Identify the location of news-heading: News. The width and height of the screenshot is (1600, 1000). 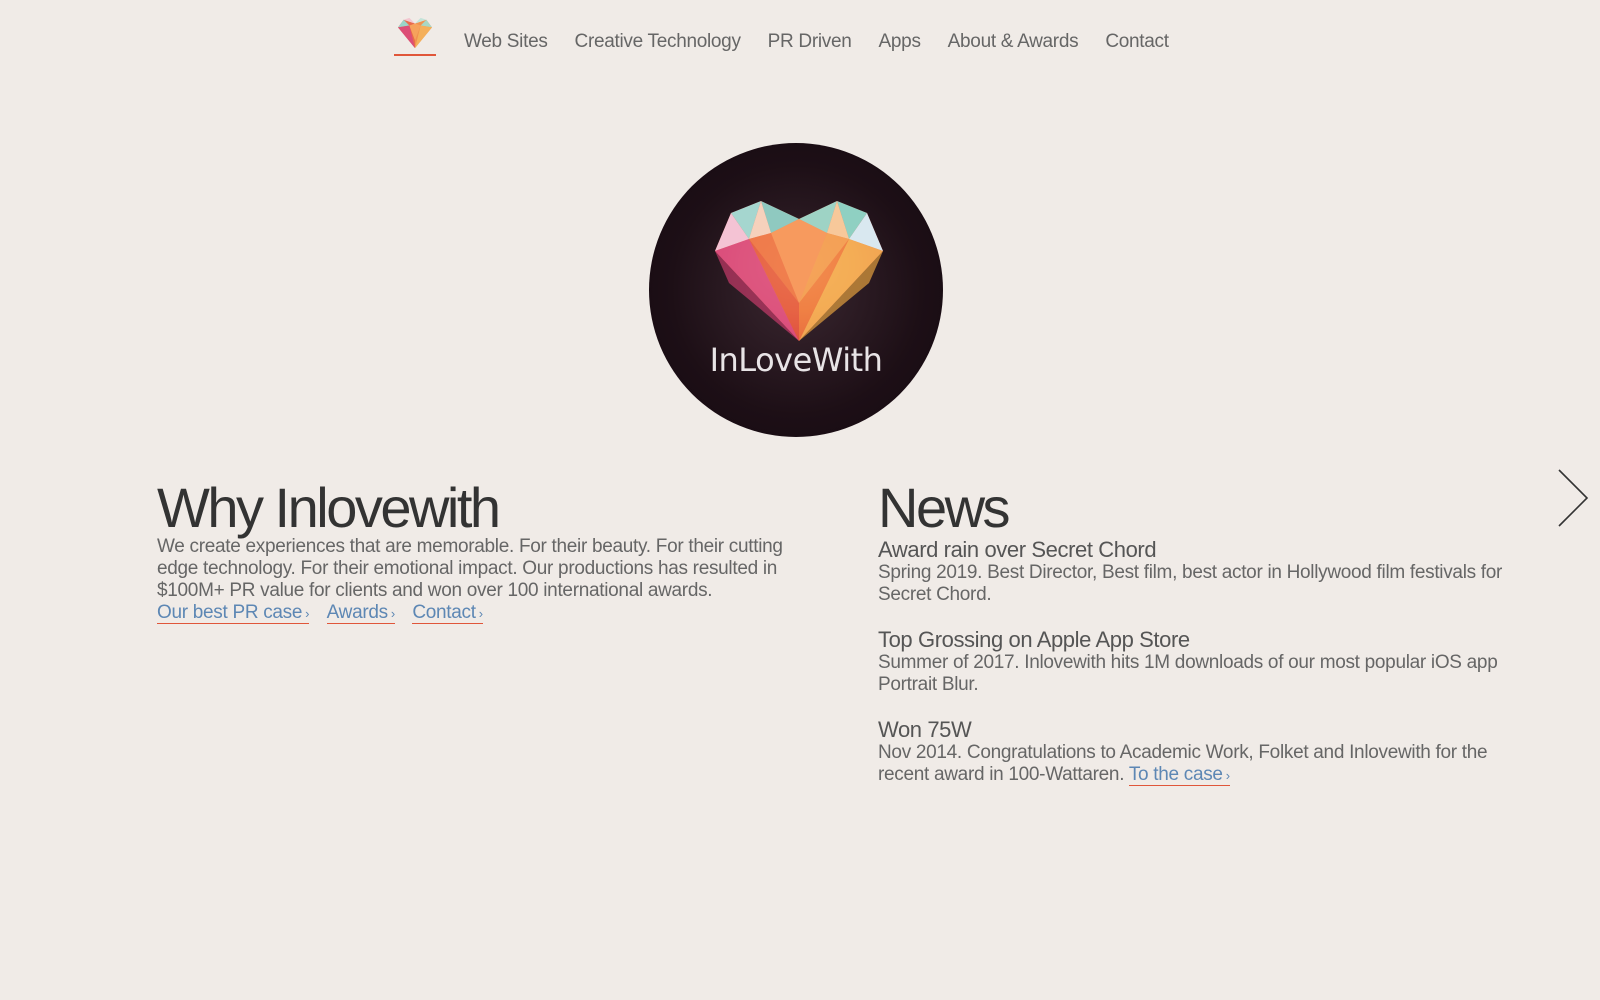
(944, 507).